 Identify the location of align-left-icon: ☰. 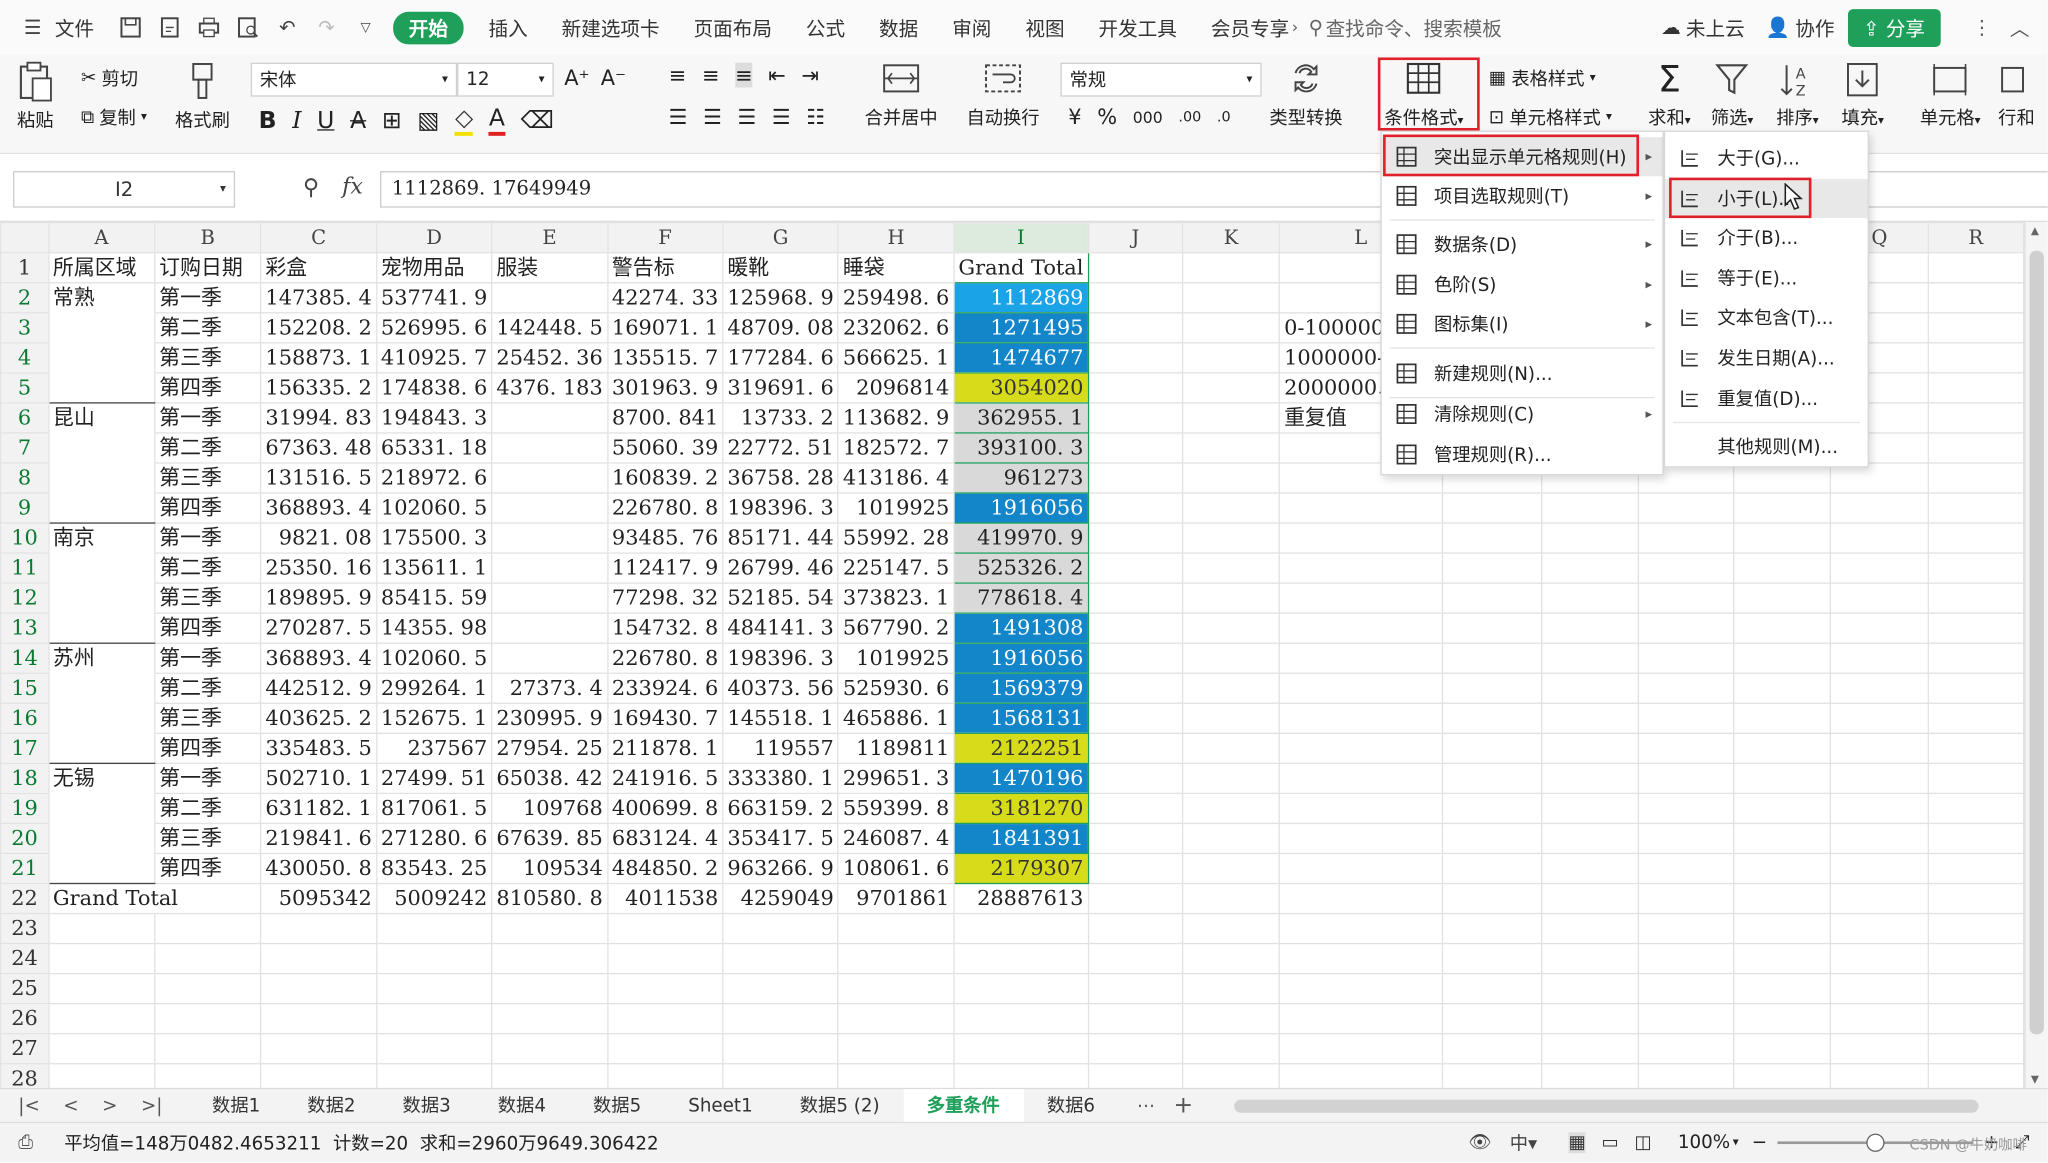
(678, 116).